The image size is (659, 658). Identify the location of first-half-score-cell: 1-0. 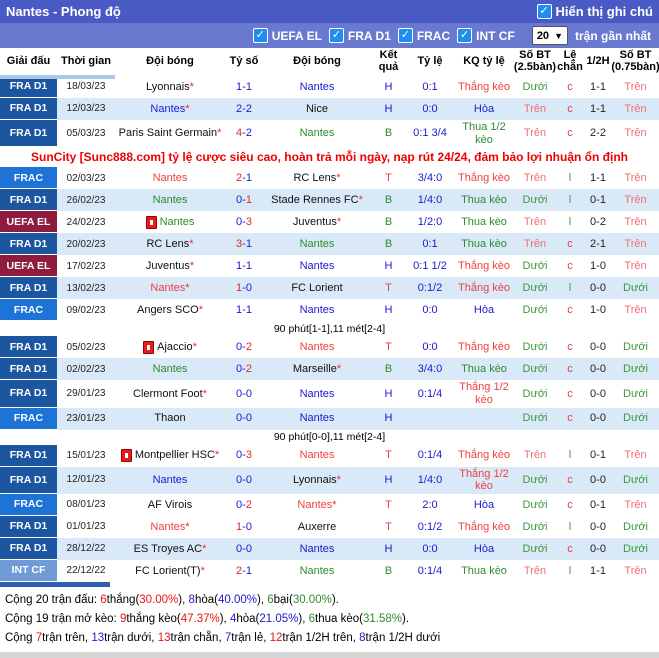
(598, 309).